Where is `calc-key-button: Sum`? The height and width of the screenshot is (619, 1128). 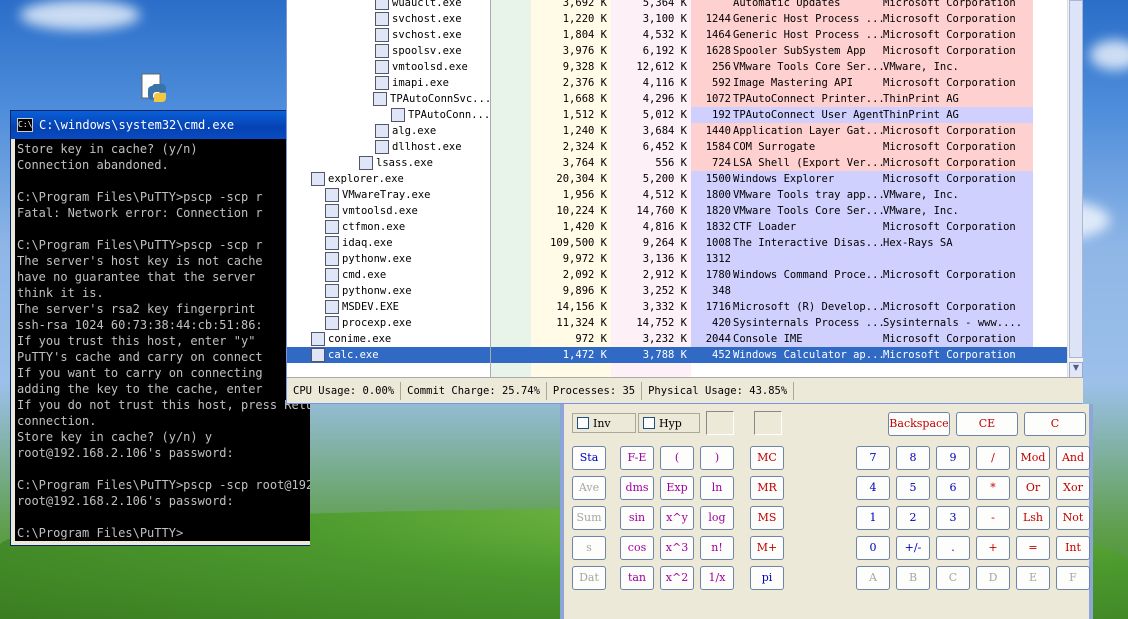
calc-key-button: Sum is located at coordinates (589, 518).